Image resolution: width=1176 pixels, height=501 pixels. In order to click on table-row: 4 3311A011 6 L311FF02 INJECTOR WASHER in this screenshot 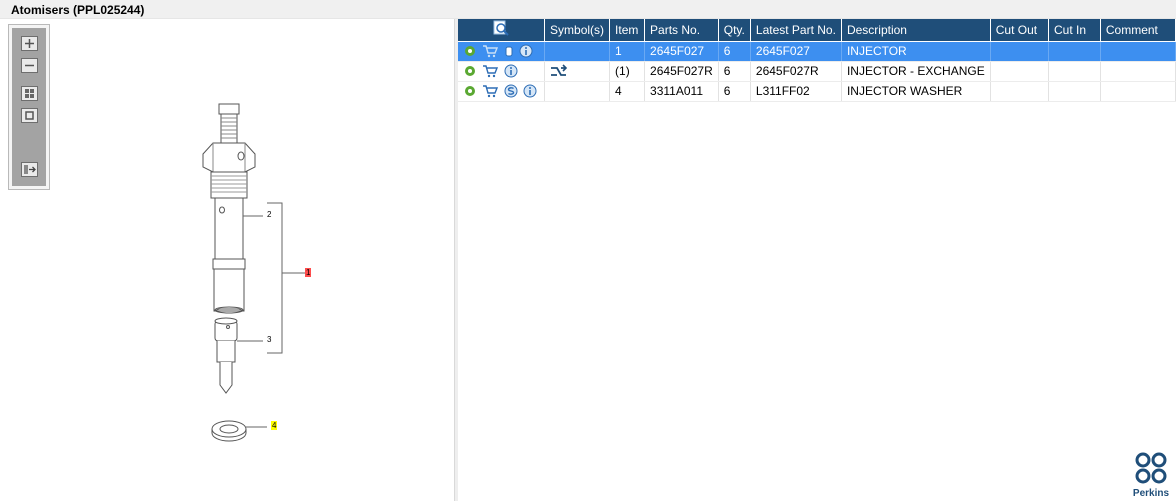, I will do `click(817, 91)`.